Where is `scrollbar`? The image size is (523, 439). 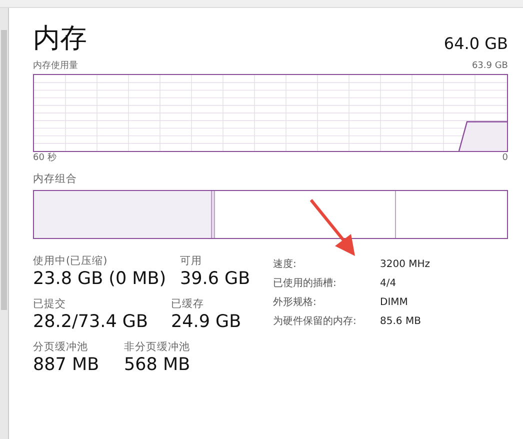 scrollbar is located at coordinates (4, 223).